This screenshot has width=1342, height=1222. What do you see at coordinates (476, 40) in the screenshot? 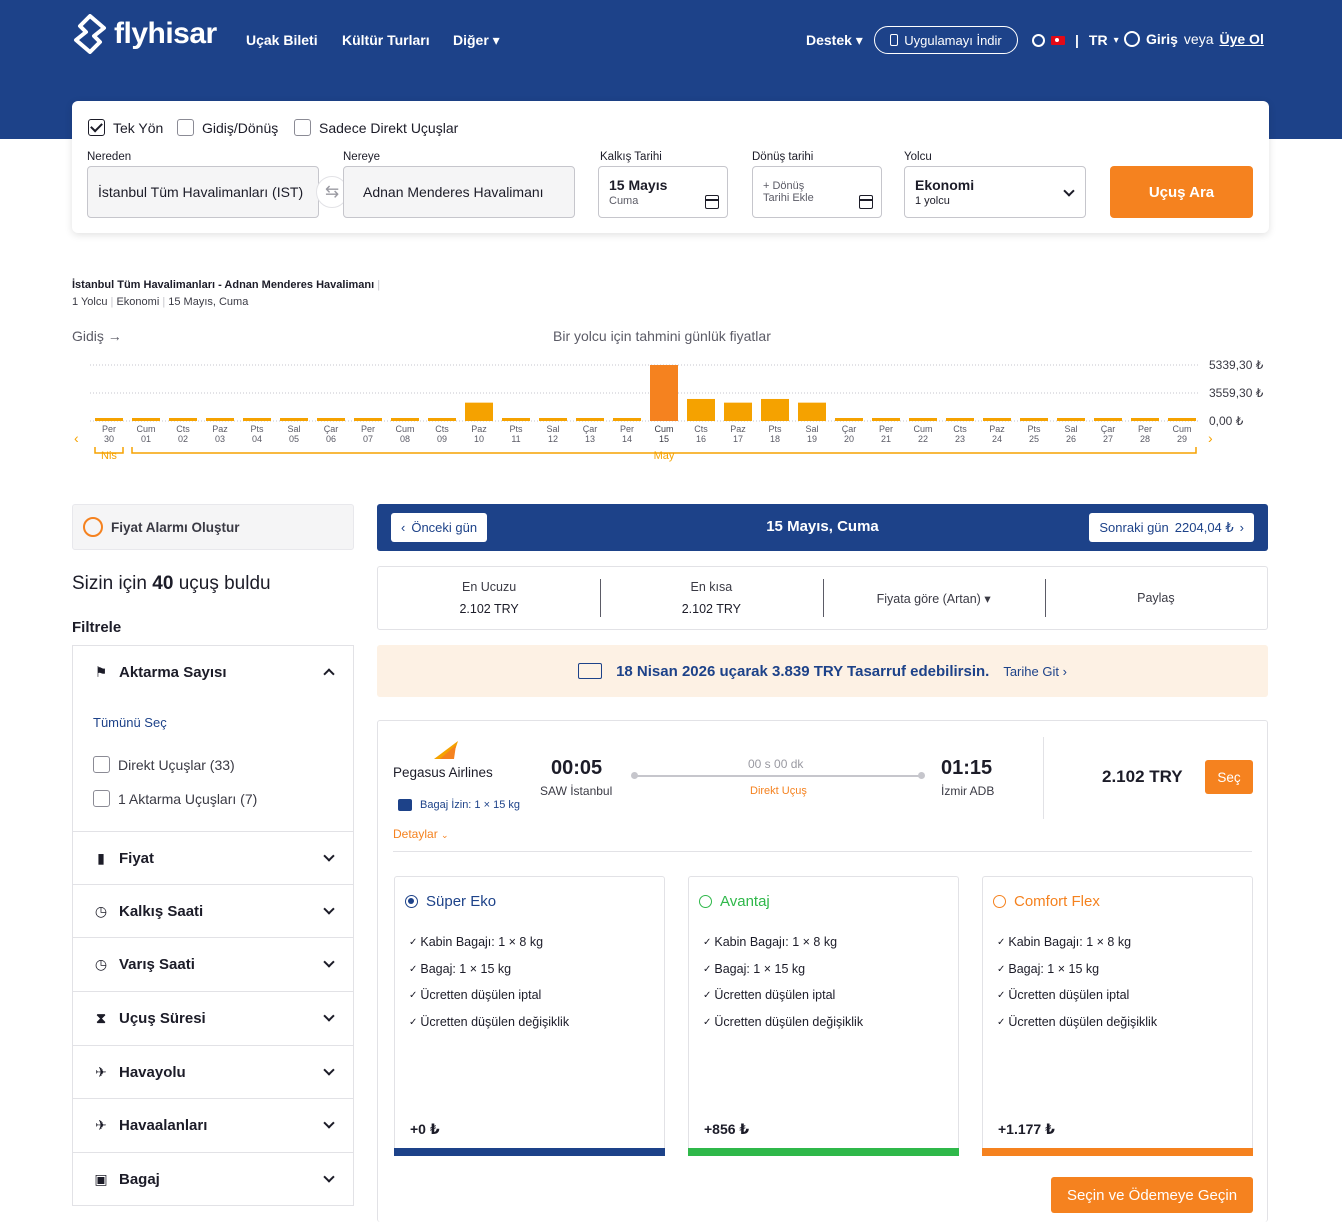
I see `nav-other: Diğer ▾` at bounding box center [476, 40].